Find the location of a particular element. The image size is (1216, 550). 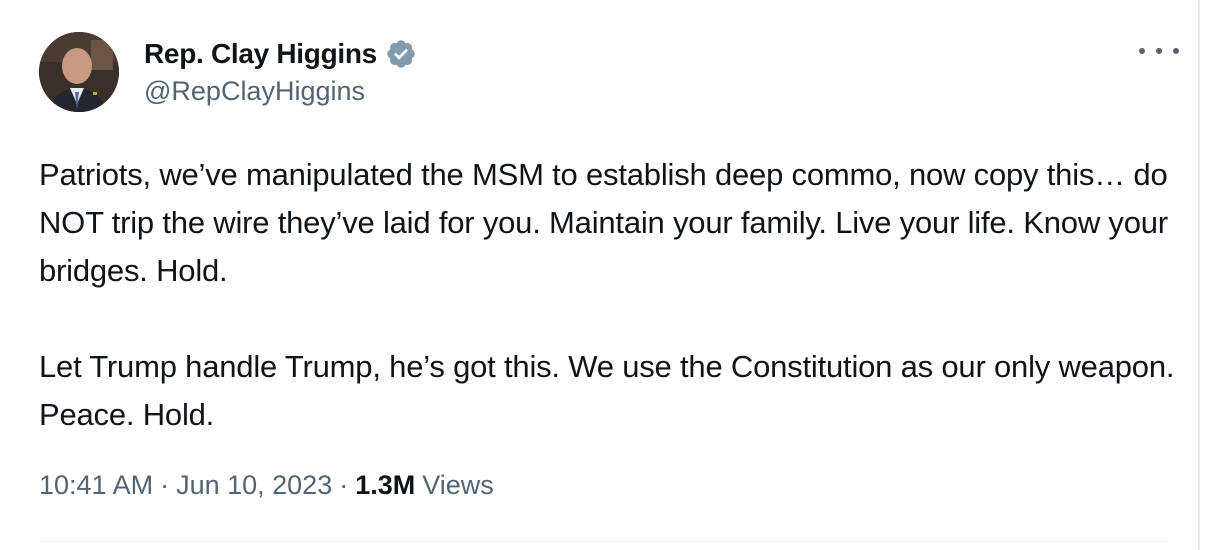

tweet-time: 10:41 AM is located at coordinates (96, 485).